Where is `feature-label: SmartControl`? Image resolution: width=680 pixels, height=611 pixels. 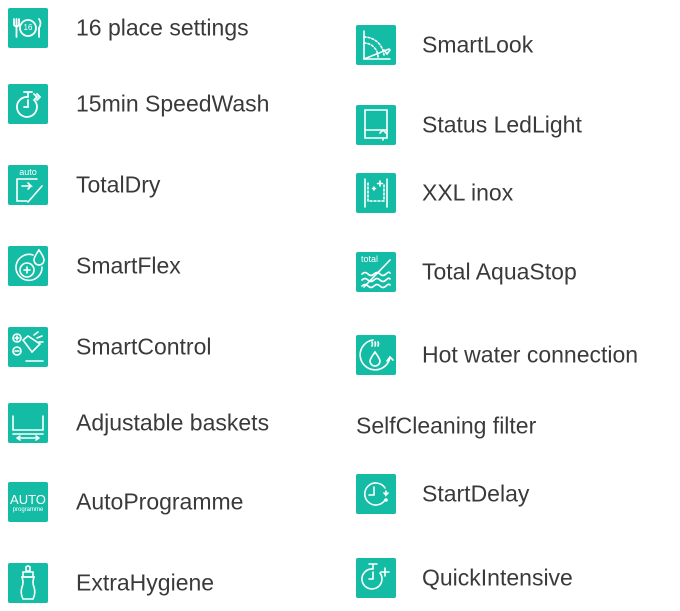 feature-label: SmartControl is located at coordinates (144, 346).